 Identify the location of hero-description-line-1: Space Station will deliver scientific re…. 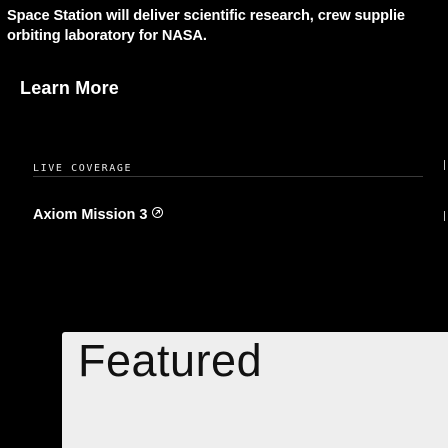
(206, 16).